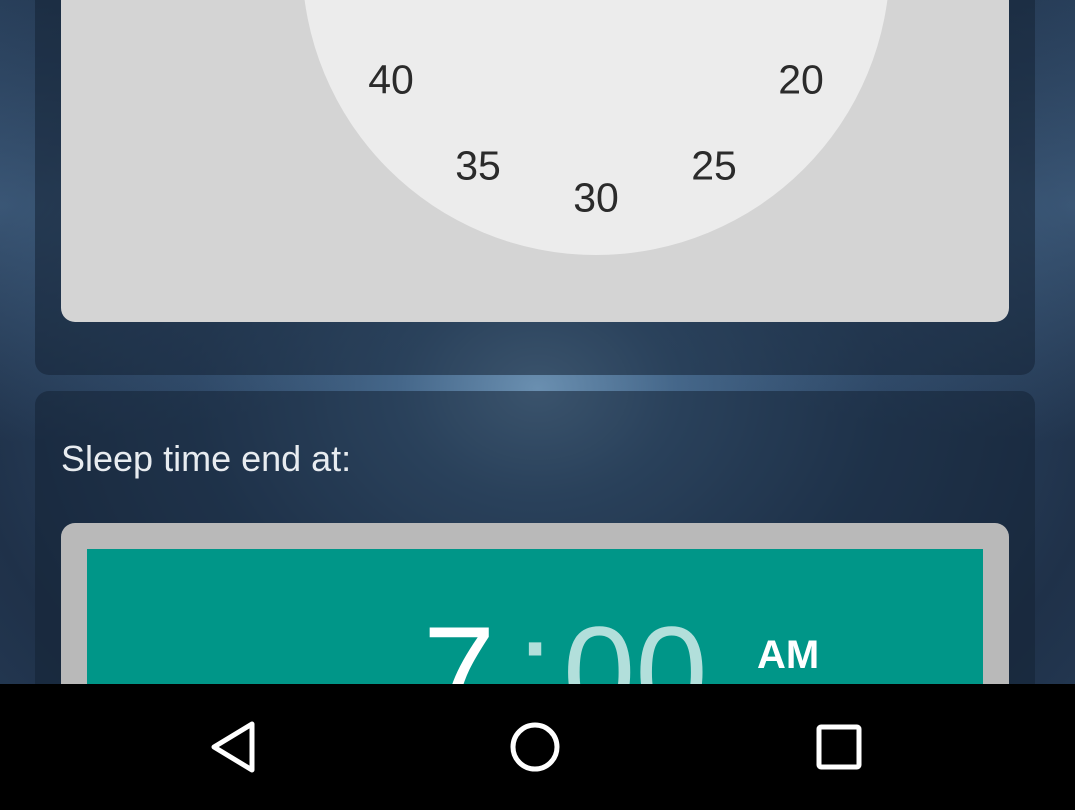  I want to click on dial-number-35: 35, so click(478, 166).